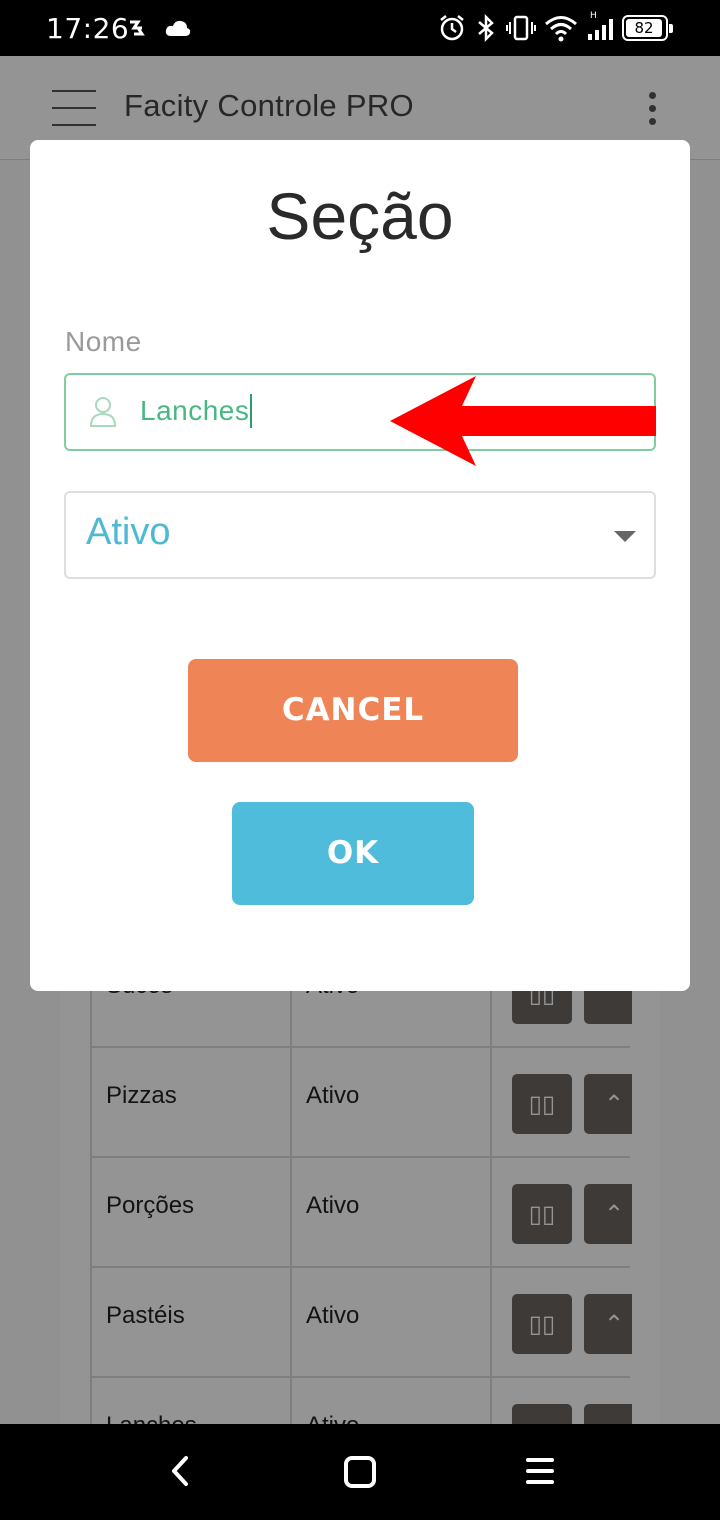 This screenshot has width=720, height=1520. I want to click on recents-icon, so click(540, 1471).